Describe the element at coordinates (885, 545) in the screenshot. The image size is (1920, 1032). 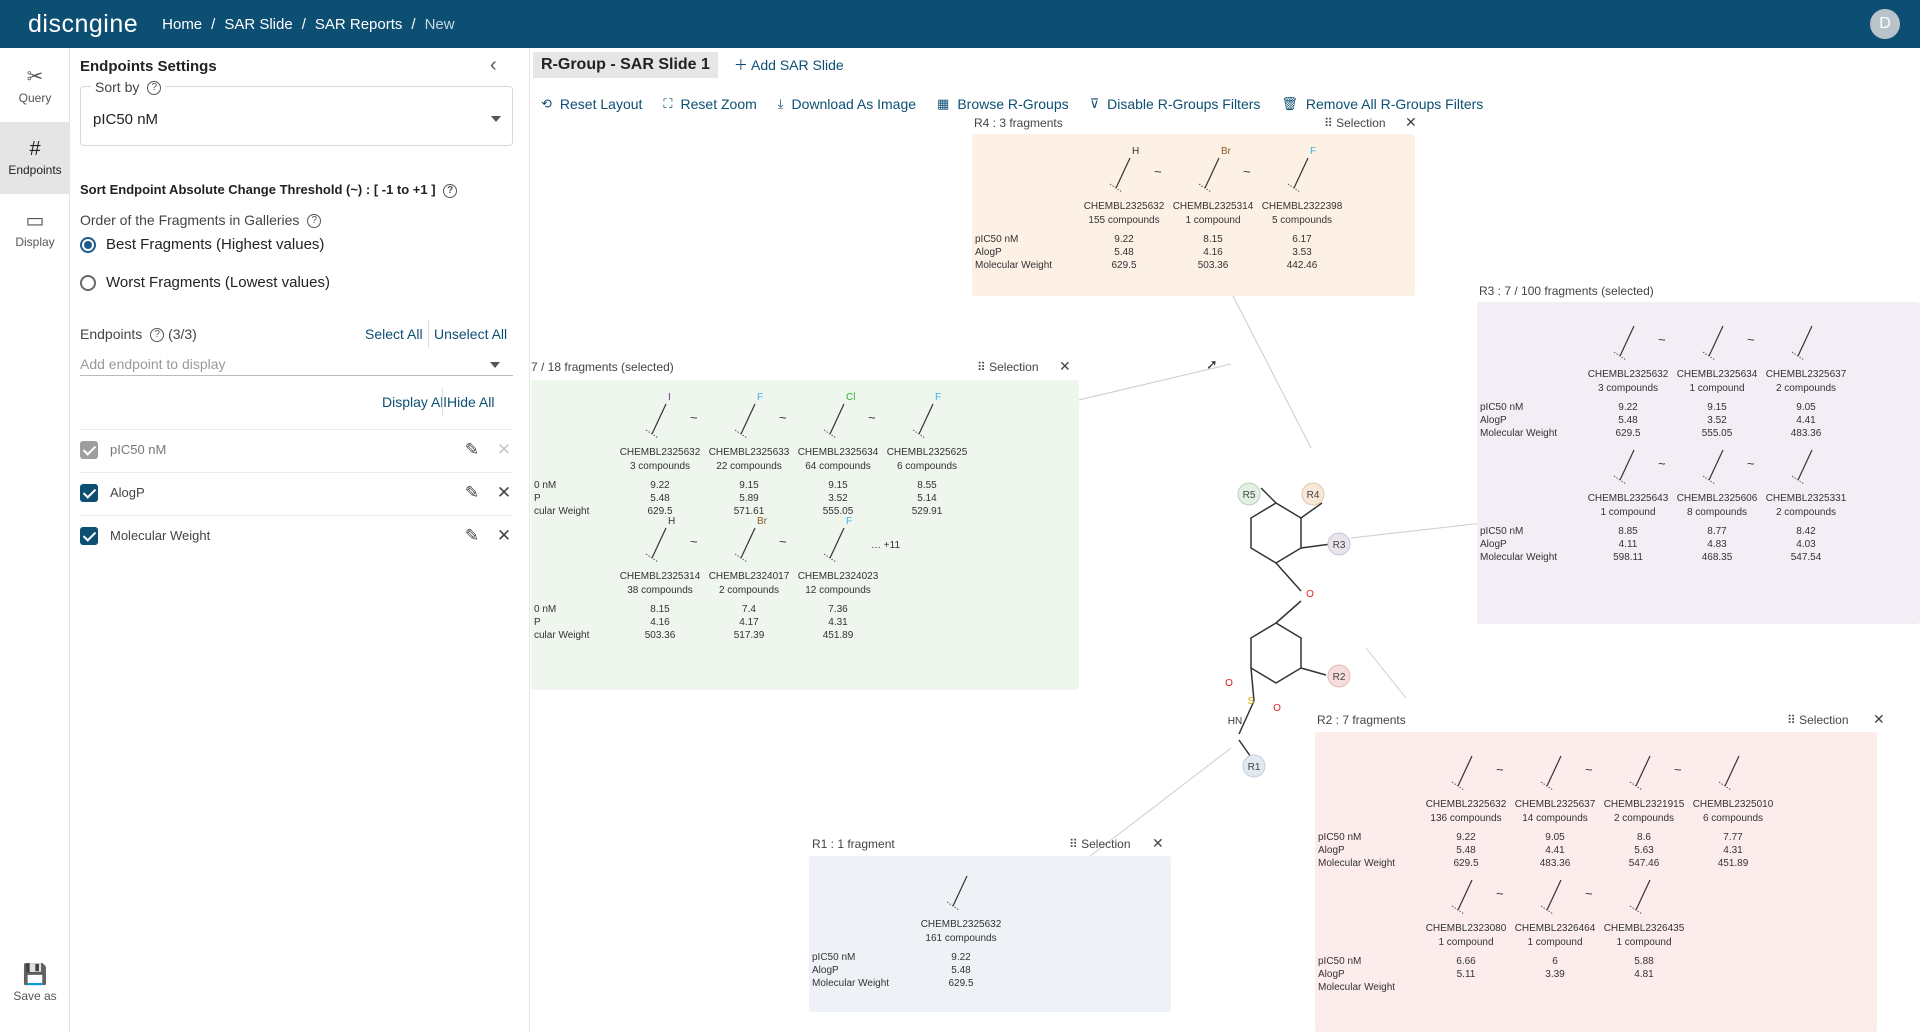
I see `more-fragments-badge: … +11` at that location.